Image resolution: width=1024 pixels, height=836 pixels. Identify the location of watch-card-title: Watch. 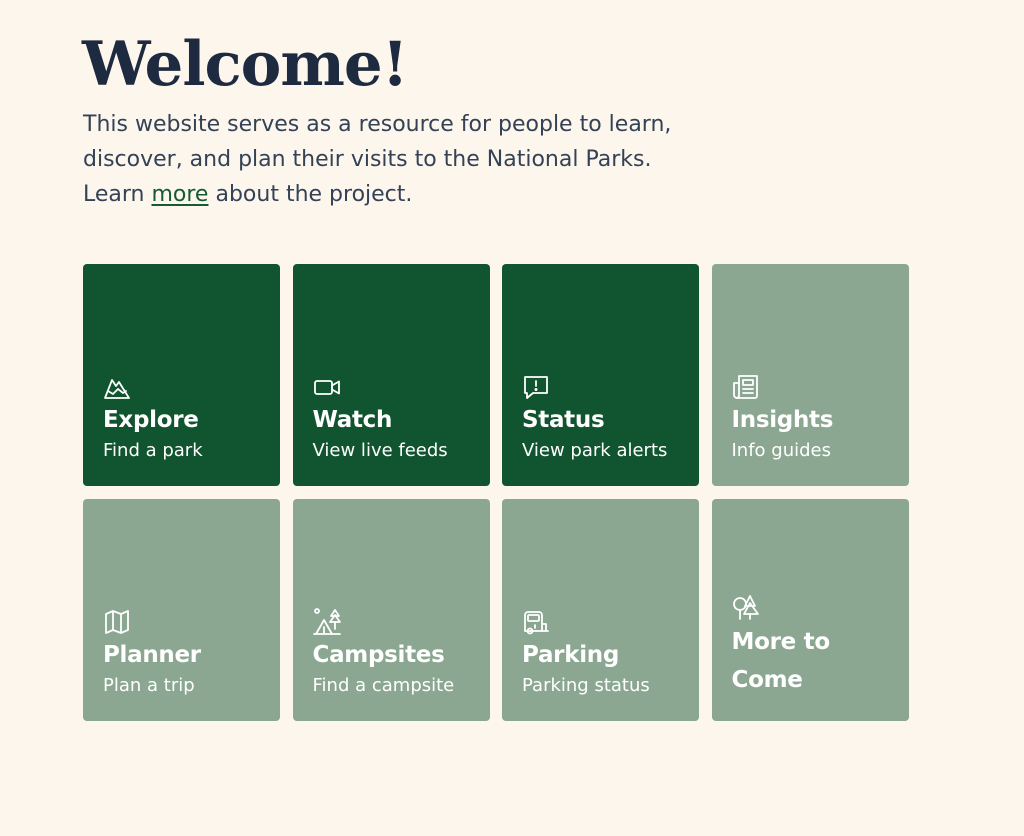
(352, 420).